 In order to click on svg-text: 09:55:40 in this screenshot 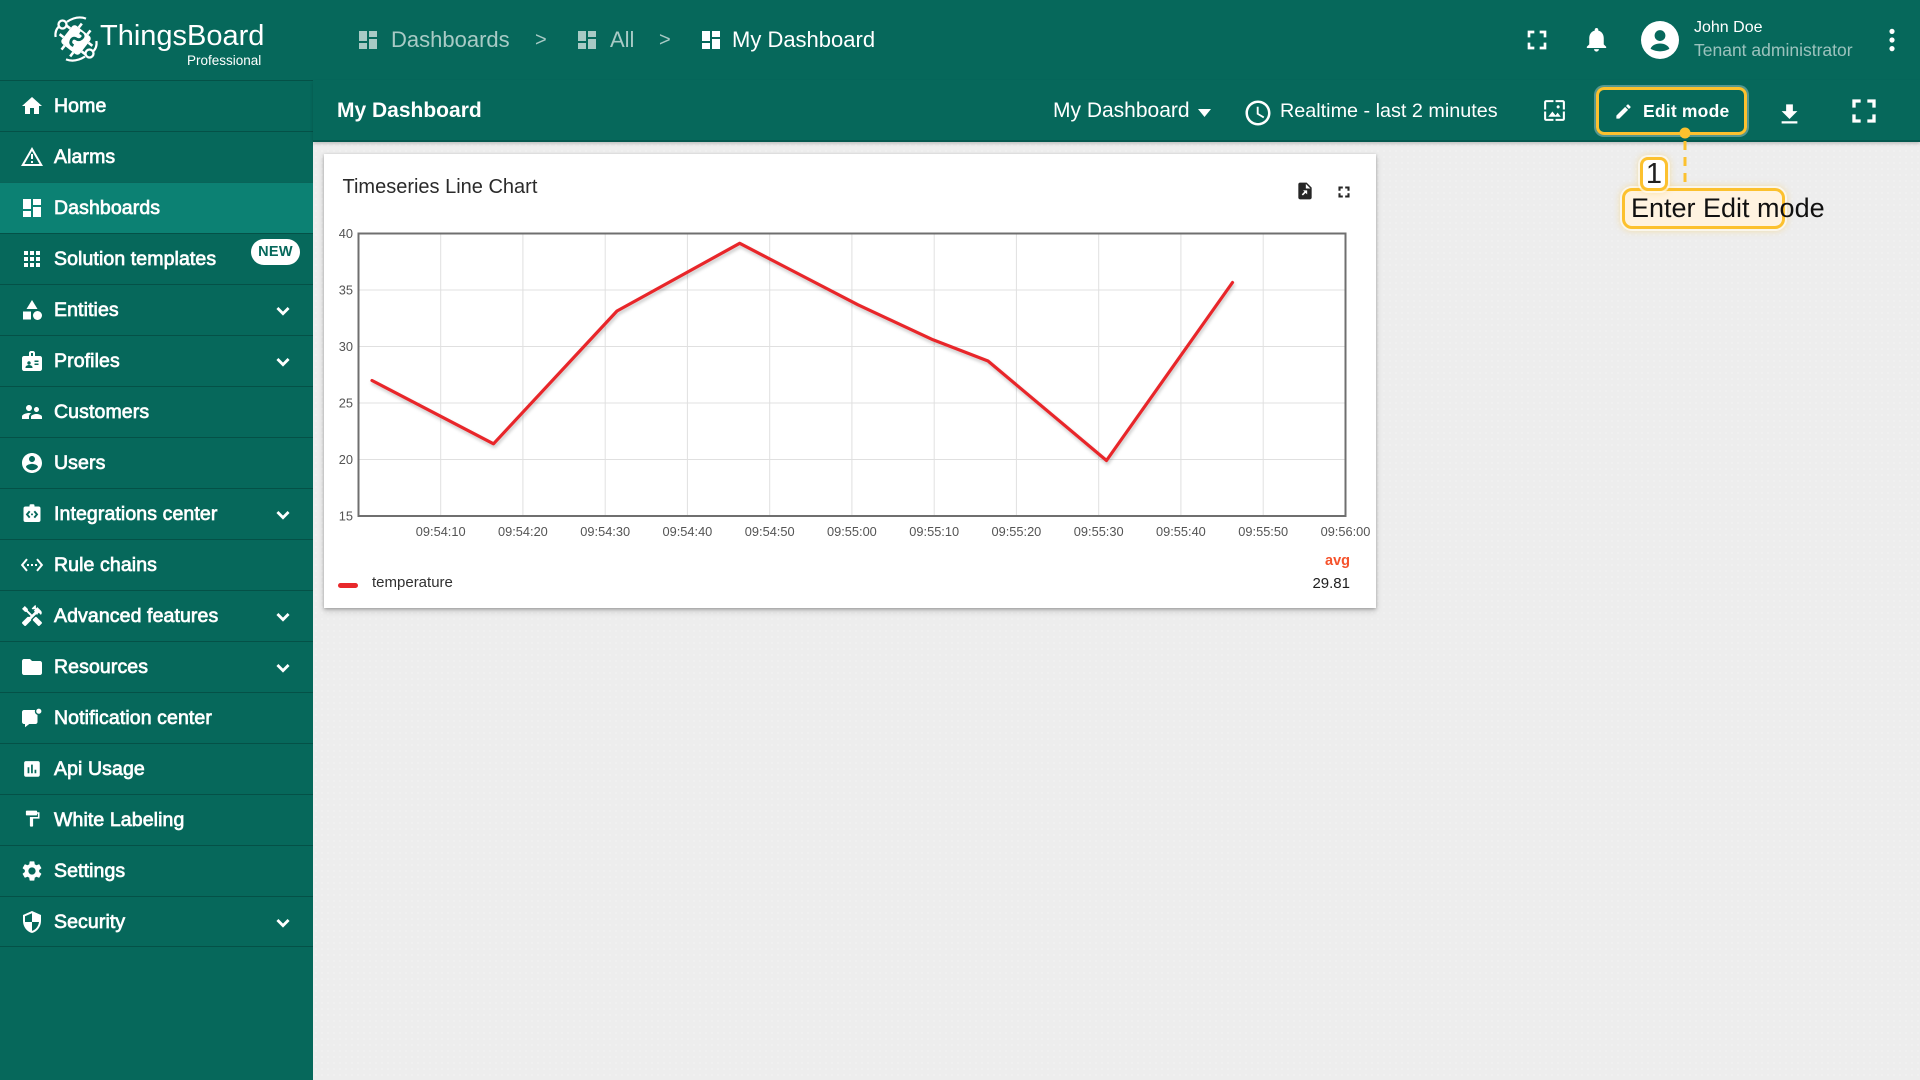, I will do `click(1181, 531)`.